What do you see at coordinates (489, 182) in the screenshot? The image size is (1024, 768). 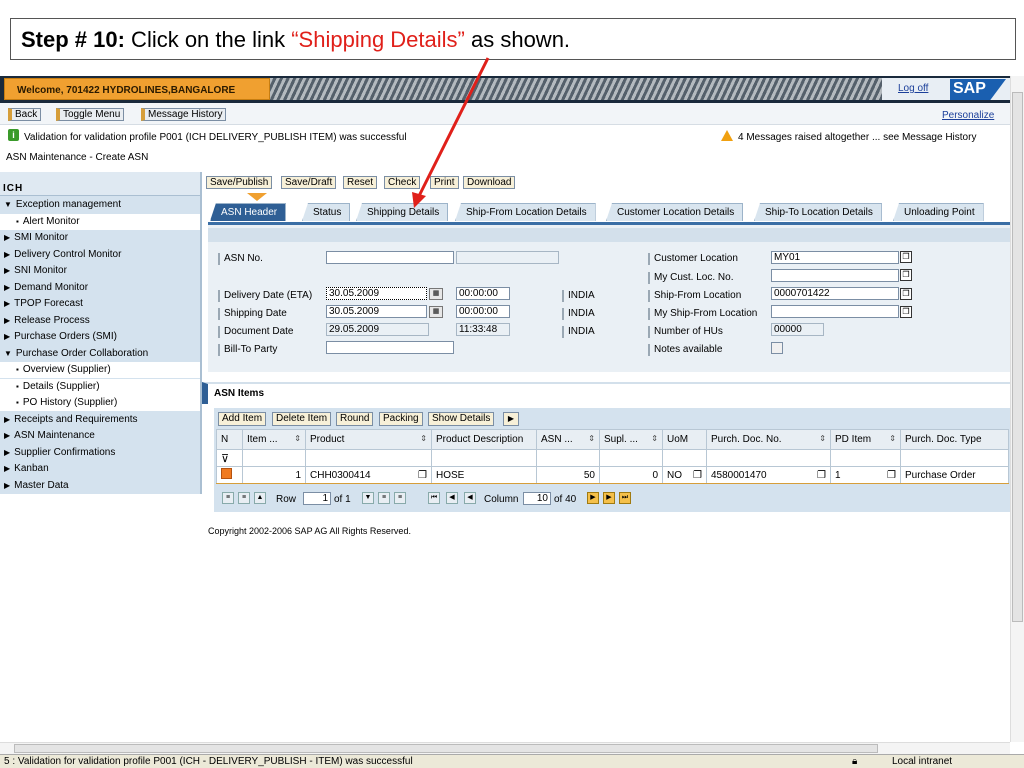 I see `download-button: Download` at bounding box center [489, 182].